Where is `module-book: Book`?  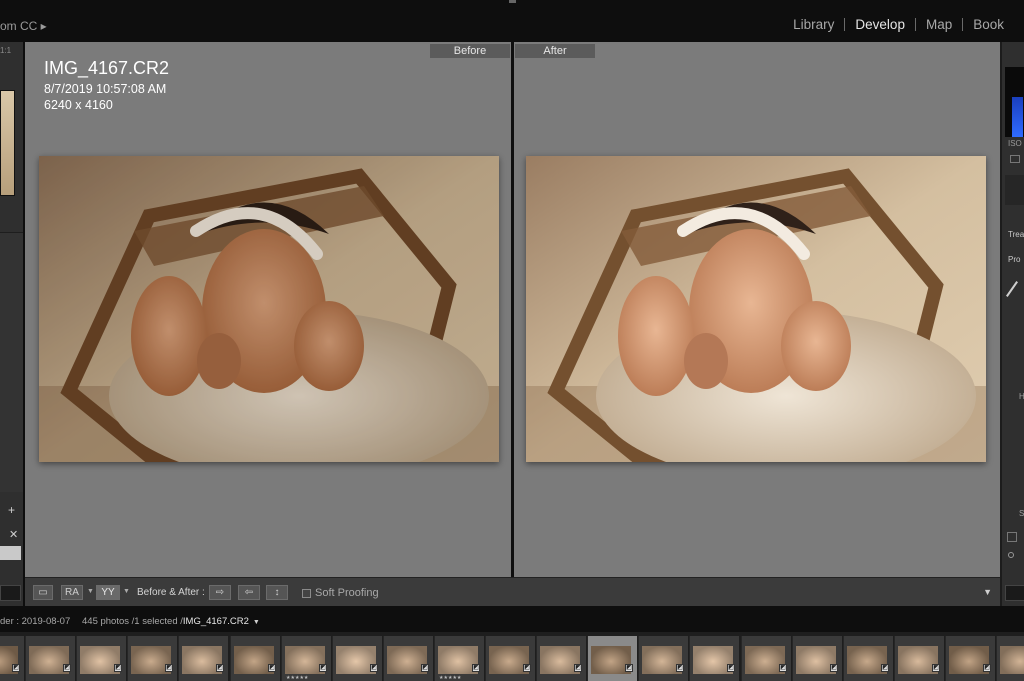
module-book: Book is located at coordinates (988, 24).